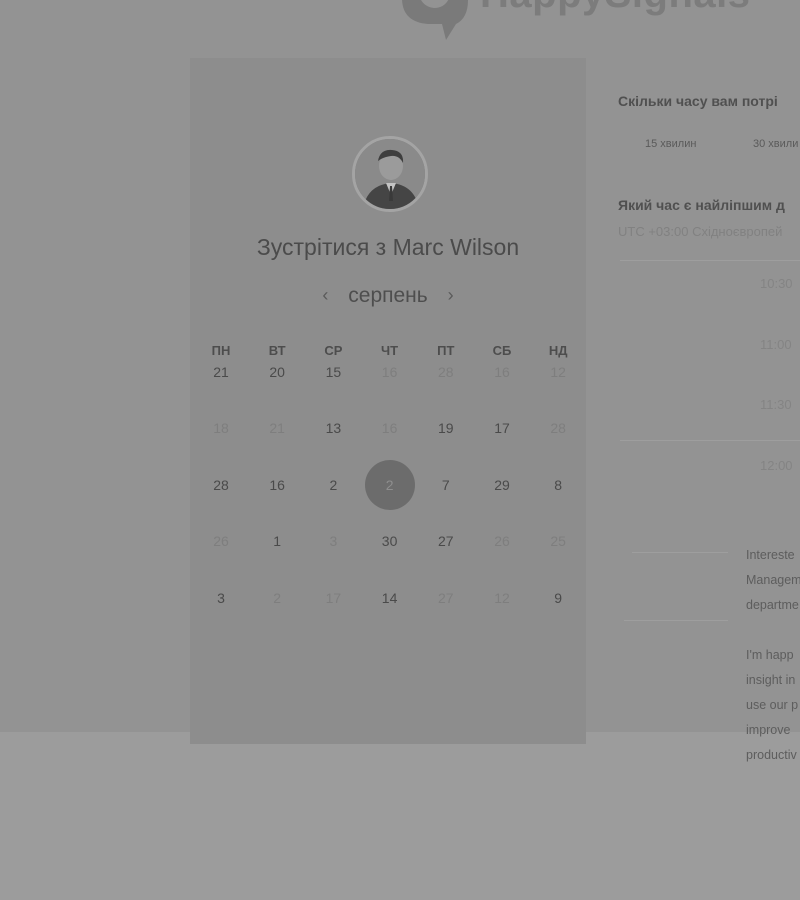  I want to click on calendar-day: 19, so click(446, 428).